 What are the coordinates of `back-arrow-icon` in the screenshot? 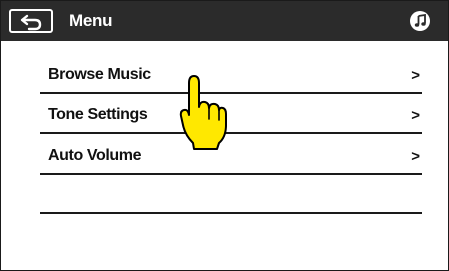 It's located at (31, 22).